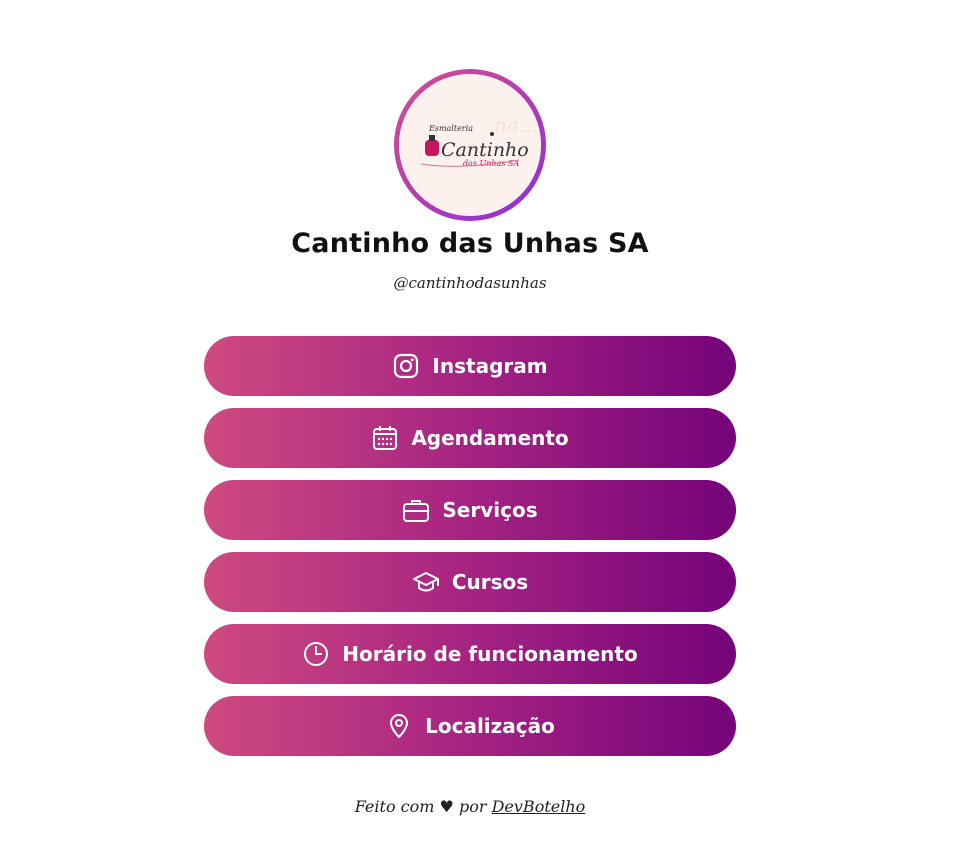 The image size is (980, 846). I want to click on servicos-link-button: Serviços, so click(470, 510).